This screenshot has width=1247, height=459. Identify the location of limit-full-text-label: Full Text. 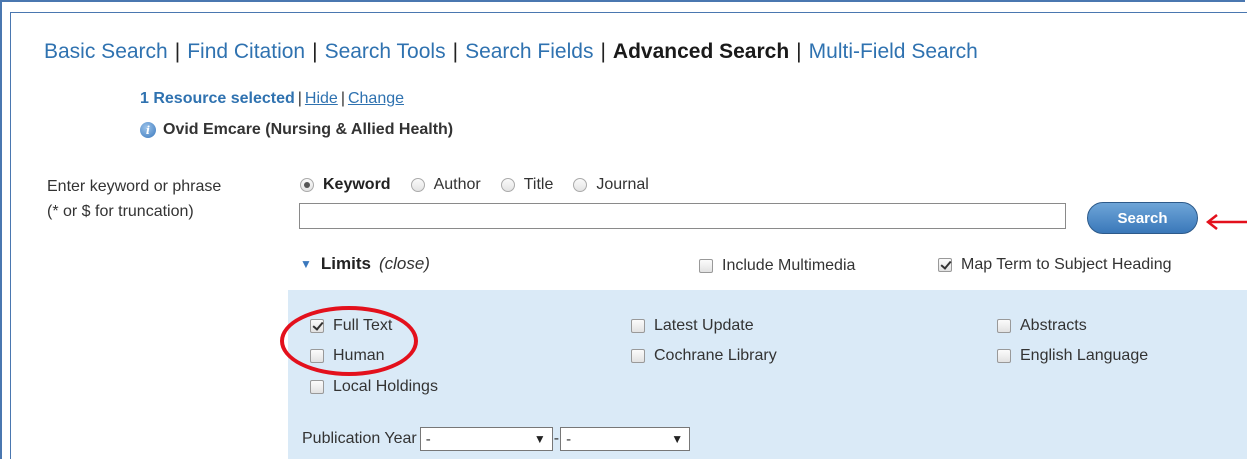
(363, 325).